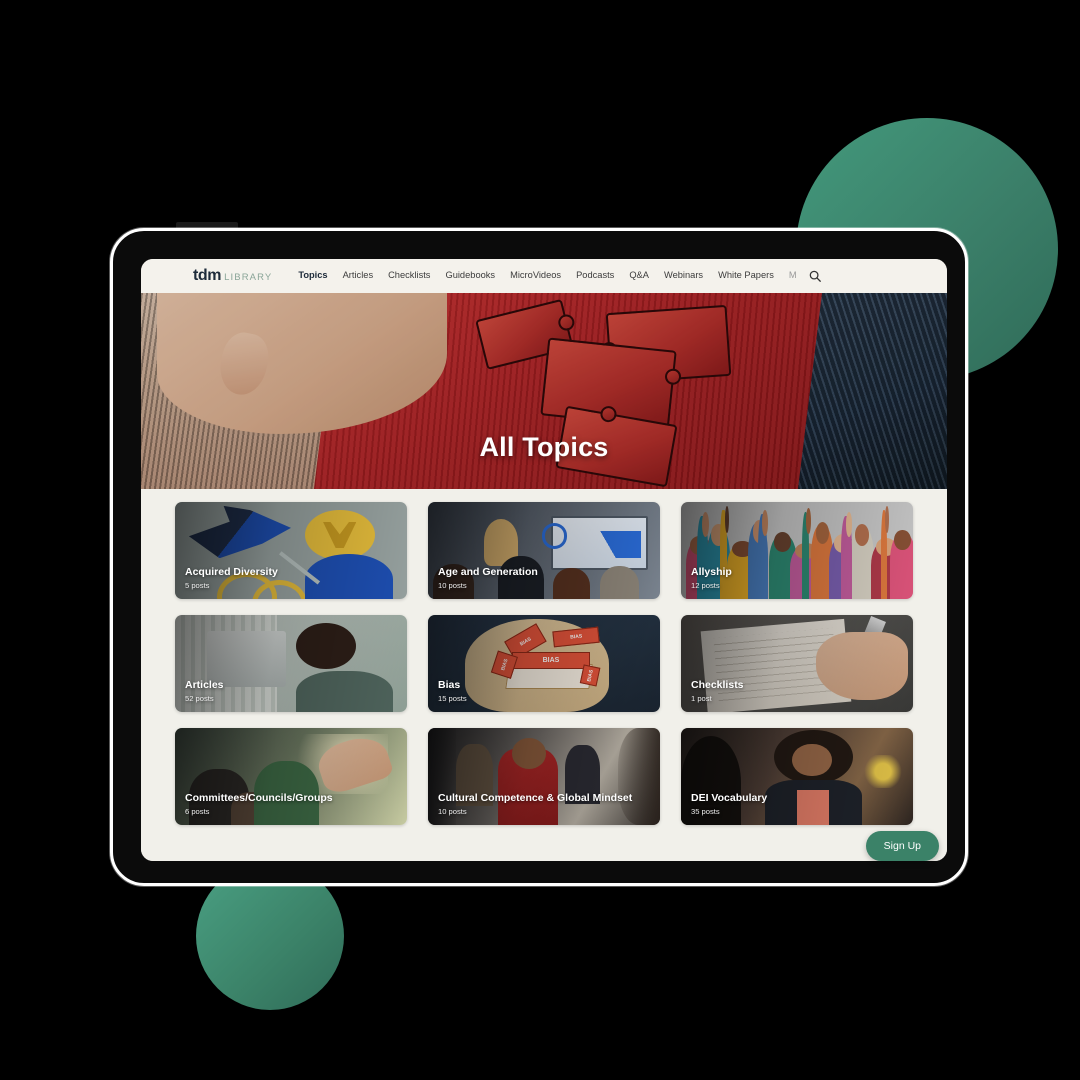 The image size is (1080, 1080). I want to click on topic-card: Articles 52 posts, so click(291, 663).